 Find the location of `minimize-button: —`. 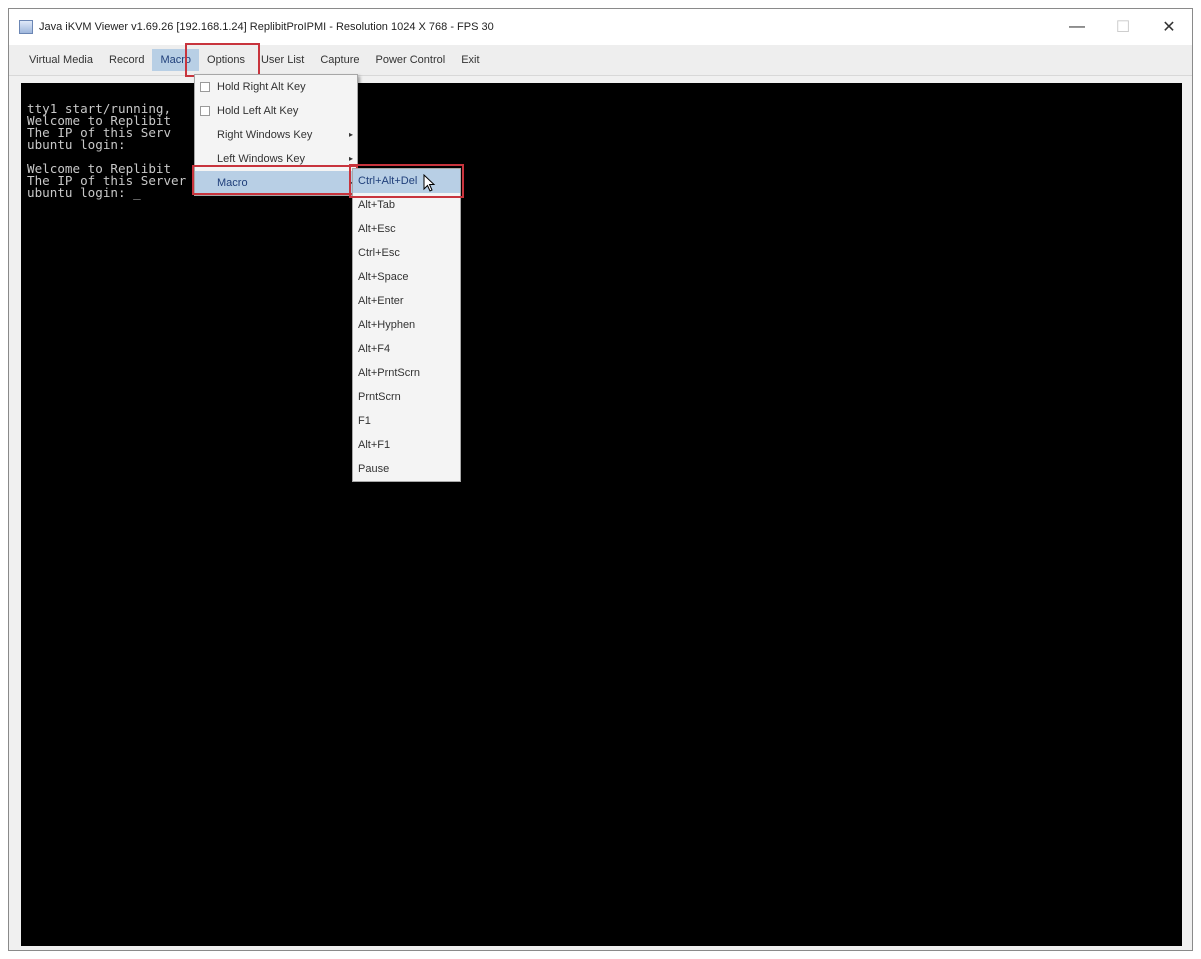

minimize-button: — is located at coordinates (1077, 27).